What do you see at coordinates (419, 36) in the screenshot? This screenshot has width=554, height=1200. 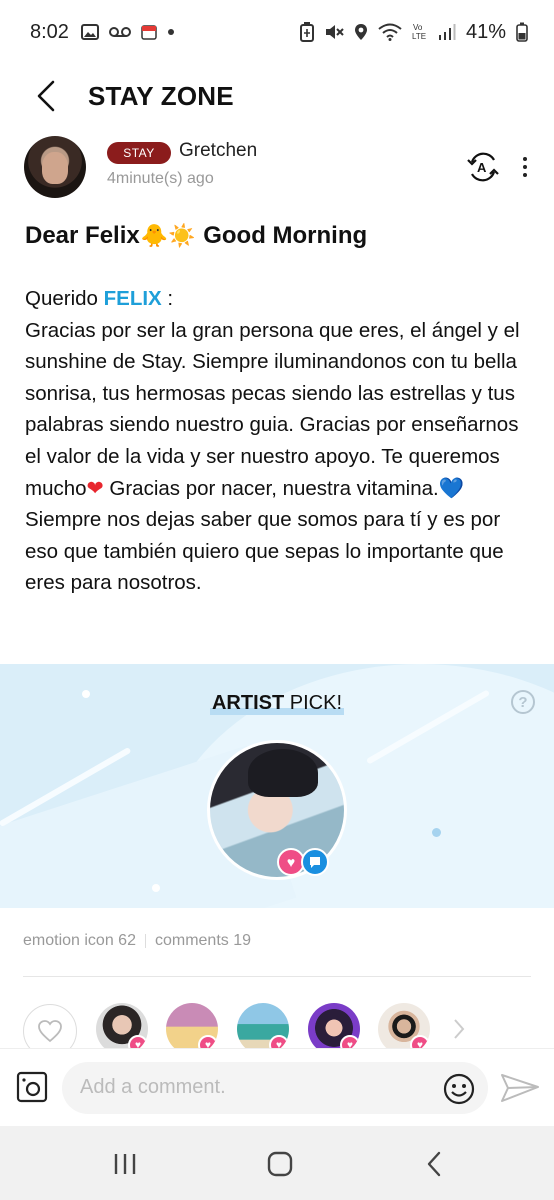 I see `svg-text: LTE` at bounding box center [419, 36].